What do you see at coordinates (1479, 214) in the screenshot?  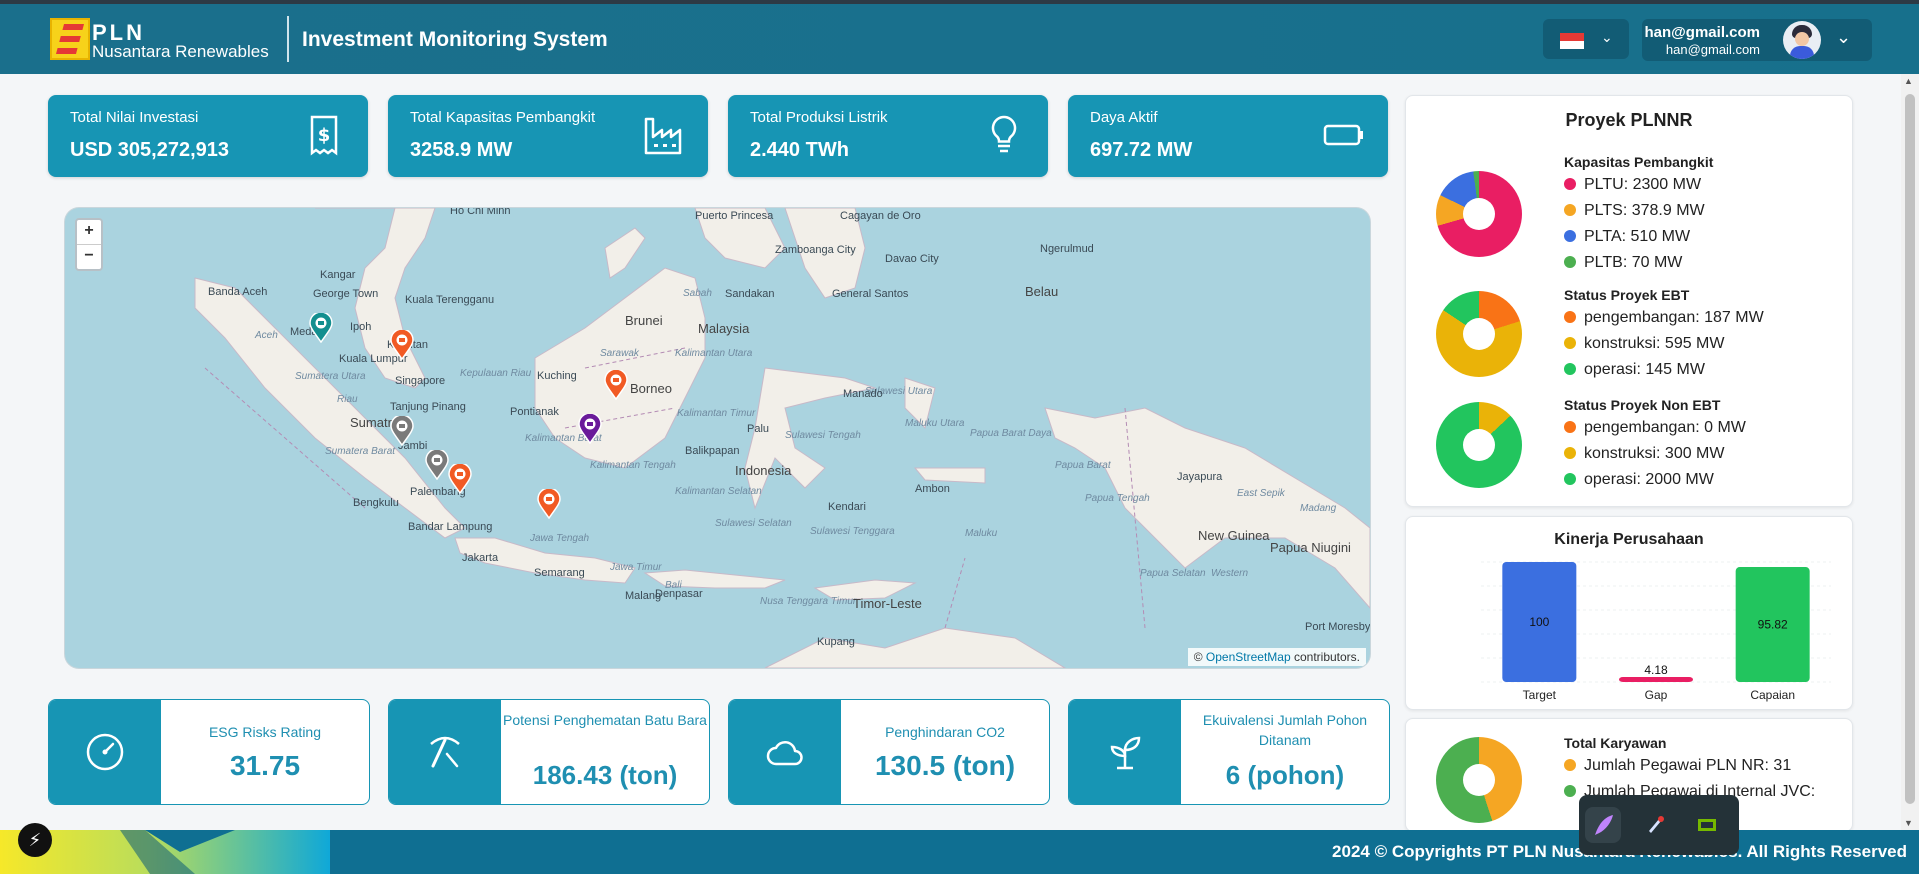 I see `capacity-donut-chart` at bounding box center [1479, 214].